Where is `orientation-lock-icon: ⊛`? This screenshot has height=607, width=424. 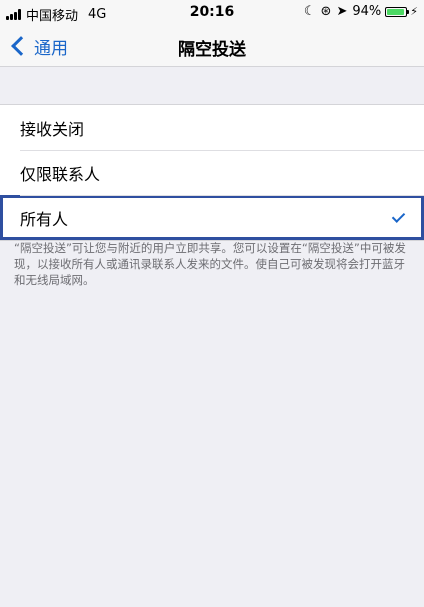
orientation-lock-icon: ⊛ is located at coordinates (326, 11).